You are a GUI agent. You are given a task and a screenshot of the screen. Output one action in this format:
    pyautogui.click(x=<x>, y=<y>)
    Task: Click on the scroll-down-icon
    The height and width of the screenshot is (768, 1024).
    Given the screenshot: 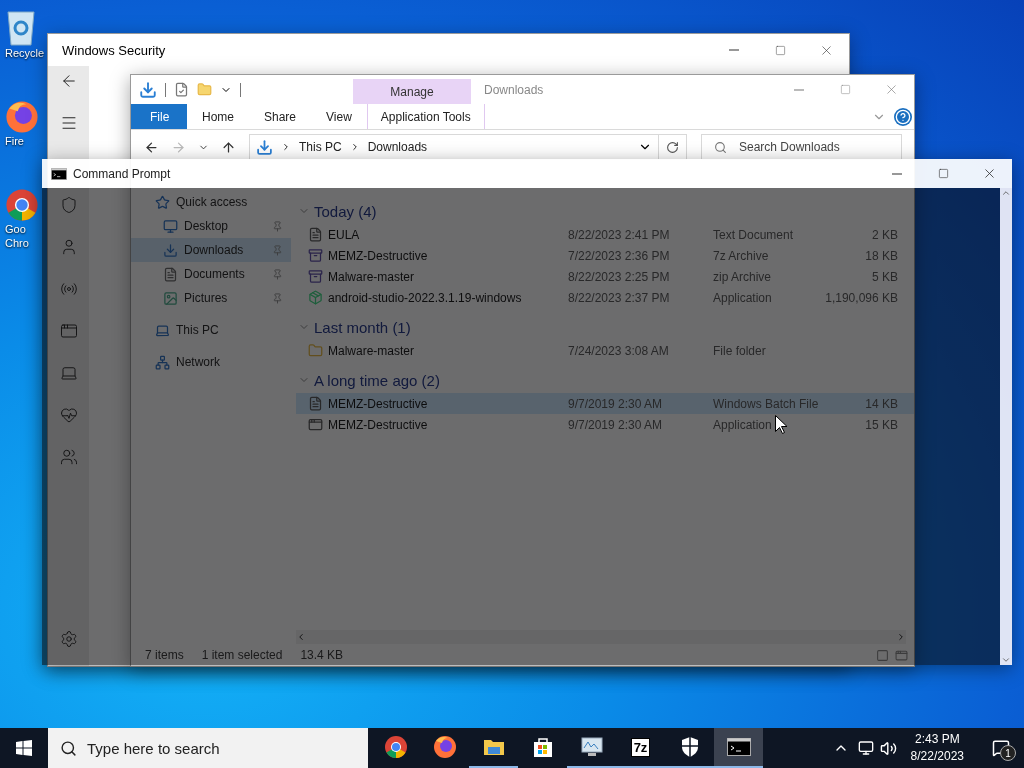 What is the action you would take?
    pyautogui.click(x=1006, y=660)
    